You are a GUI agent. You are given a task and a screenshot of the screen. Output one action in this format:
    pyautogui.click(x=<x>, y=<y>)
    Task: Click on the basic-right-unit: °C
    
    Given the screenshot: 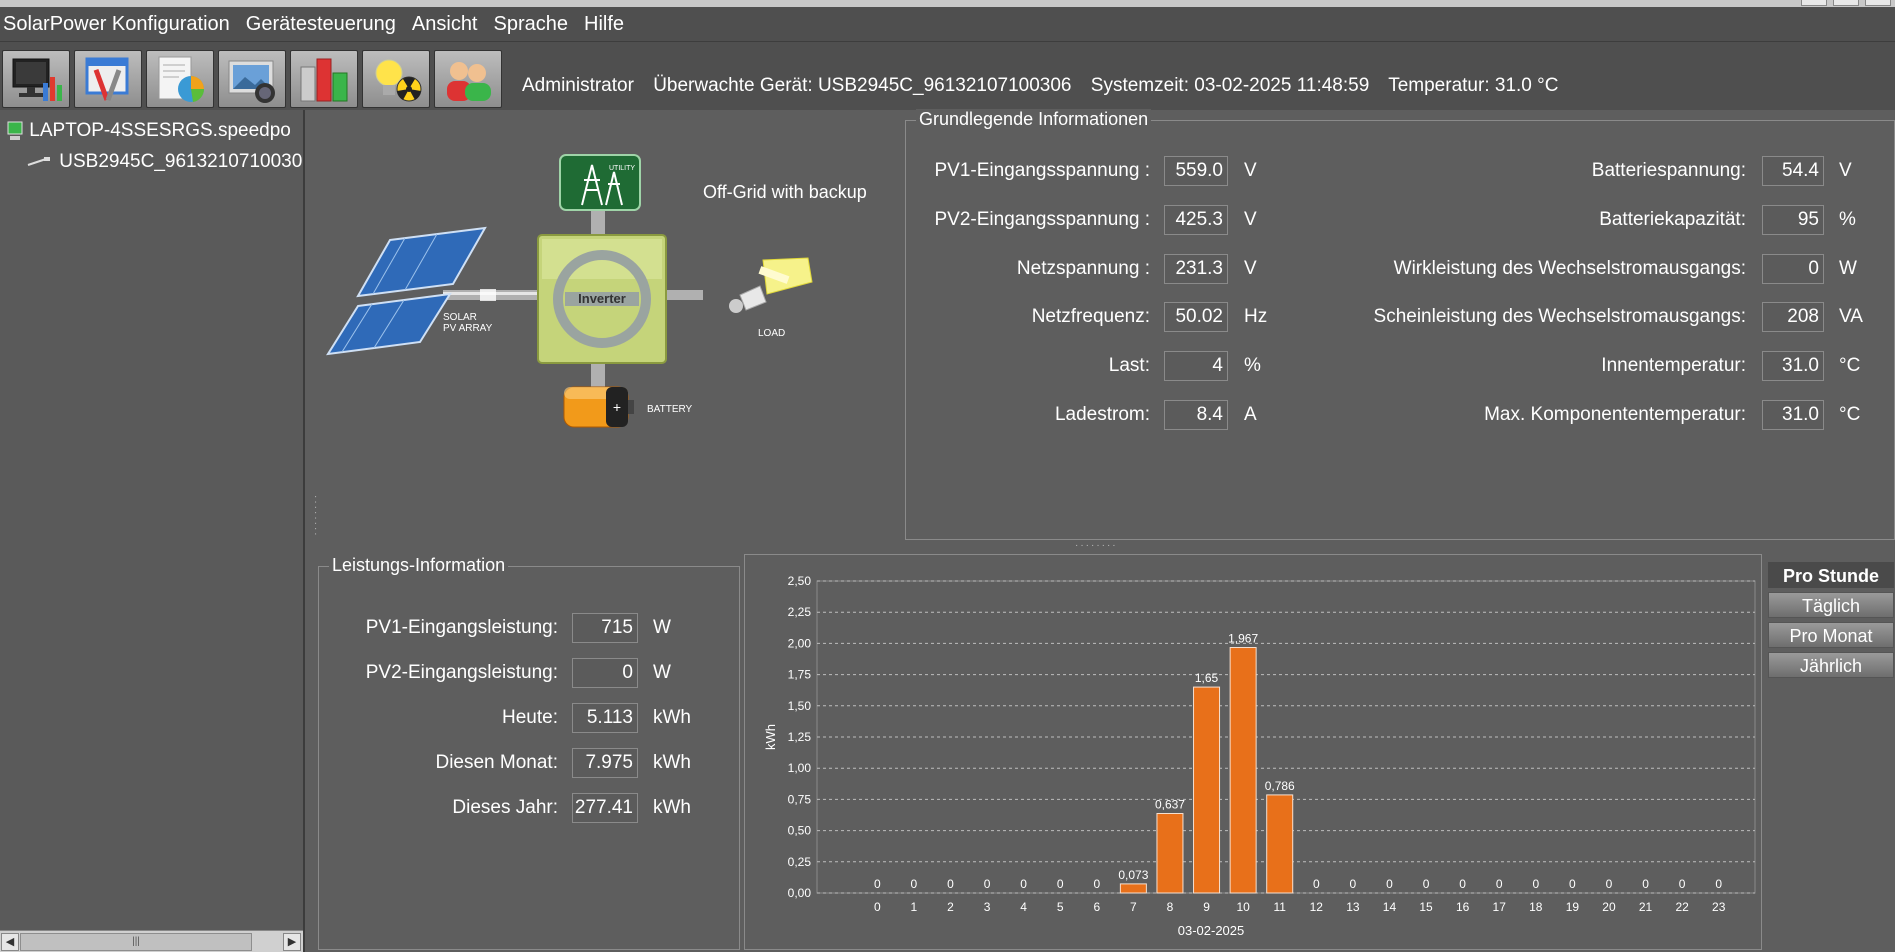 What is the action you would take?
    pyautogui.click(x=1850, y=414)
    